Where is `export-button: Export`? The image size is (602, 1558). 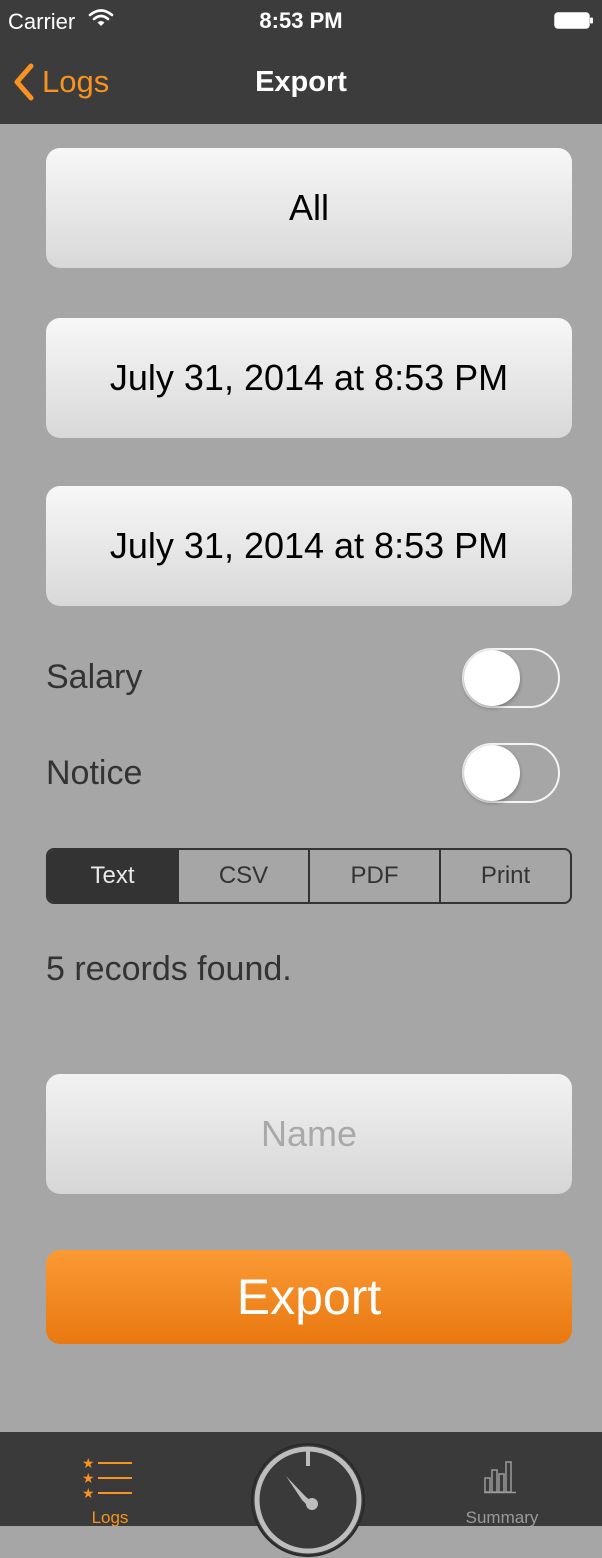
export-button: Export is located at coordinates (309, 1297).